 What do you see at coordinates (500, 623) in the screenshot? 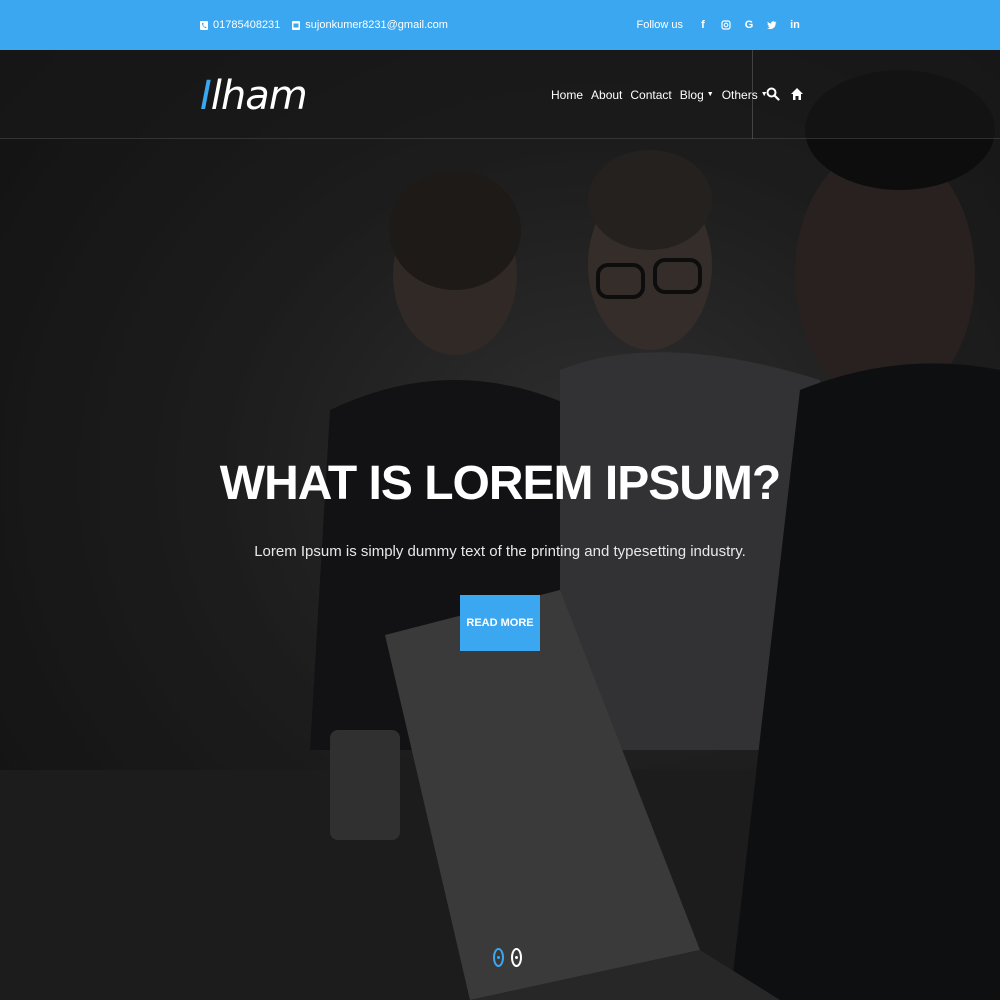
I see `read-more-button: READ MORE` at bounding box center [500, 623].